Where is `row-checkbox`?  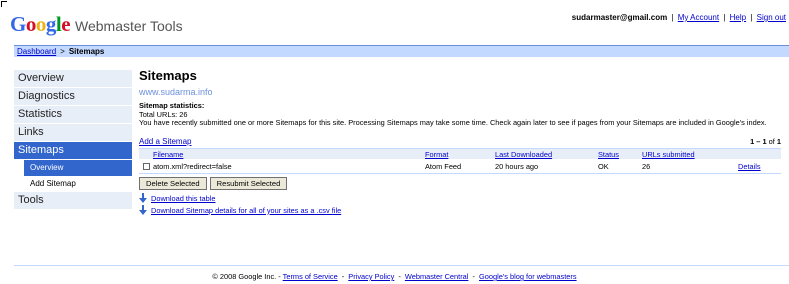 row-checkbox is located at coordinates (146, 167).